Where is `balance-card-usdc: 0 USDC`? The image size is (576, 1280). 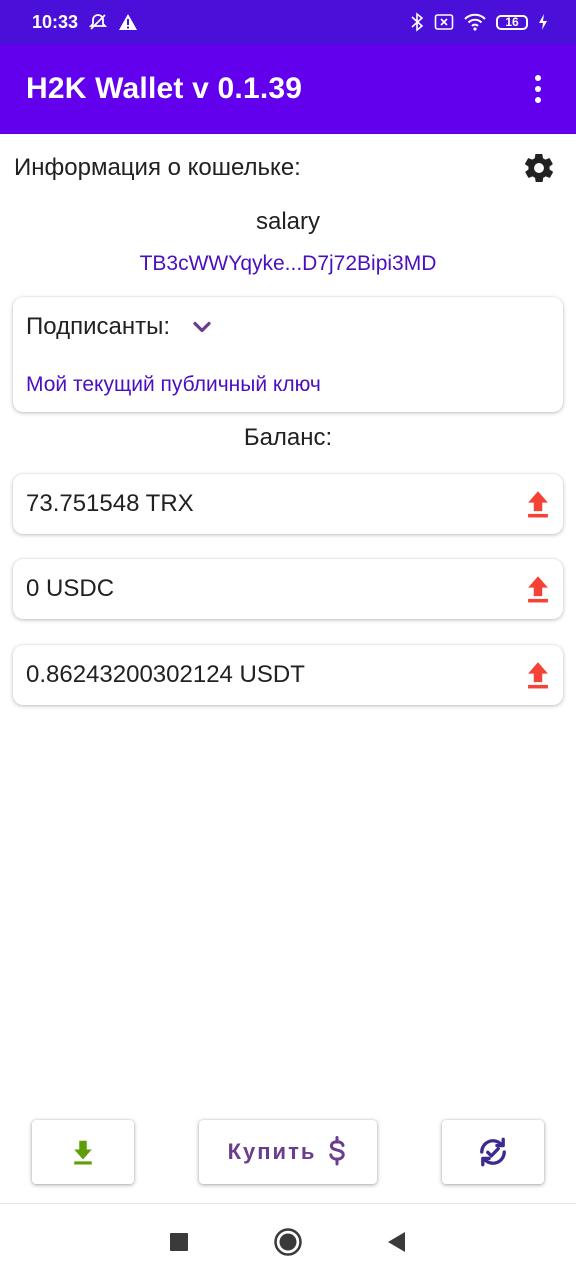
balance-card-usdc: 0 USDC is located at coordinates (288, 589).